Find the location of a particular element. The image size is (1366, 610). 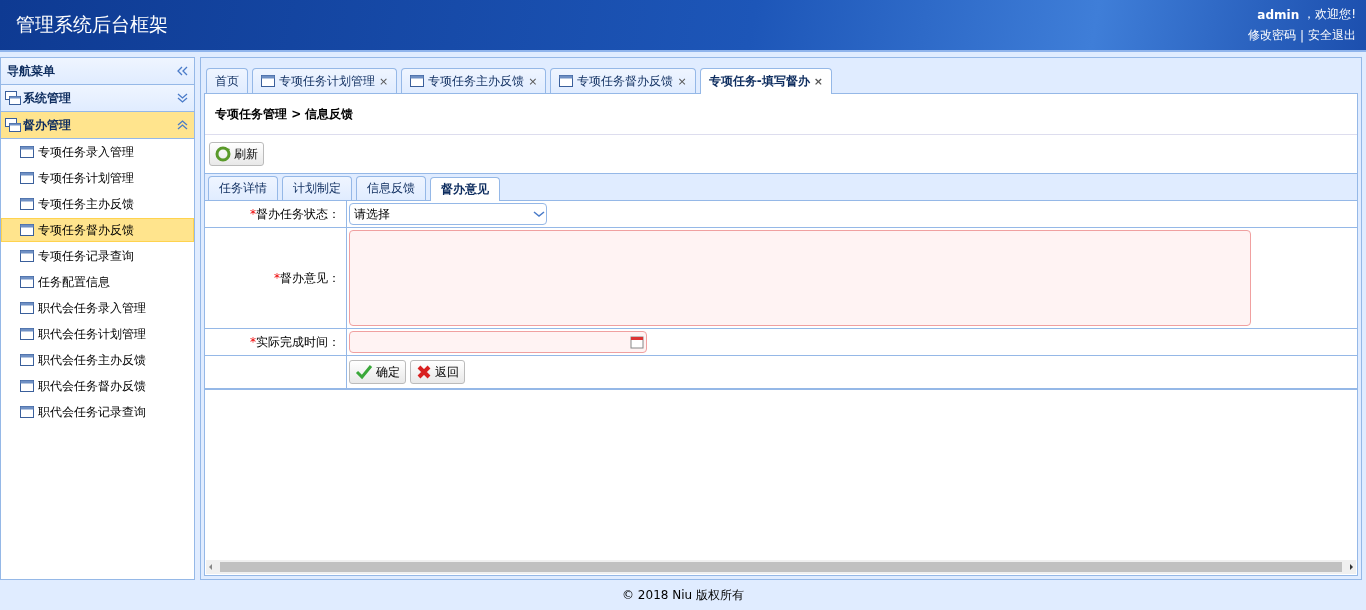

field-label: *督办意见： is located at coordinates (307, 278).